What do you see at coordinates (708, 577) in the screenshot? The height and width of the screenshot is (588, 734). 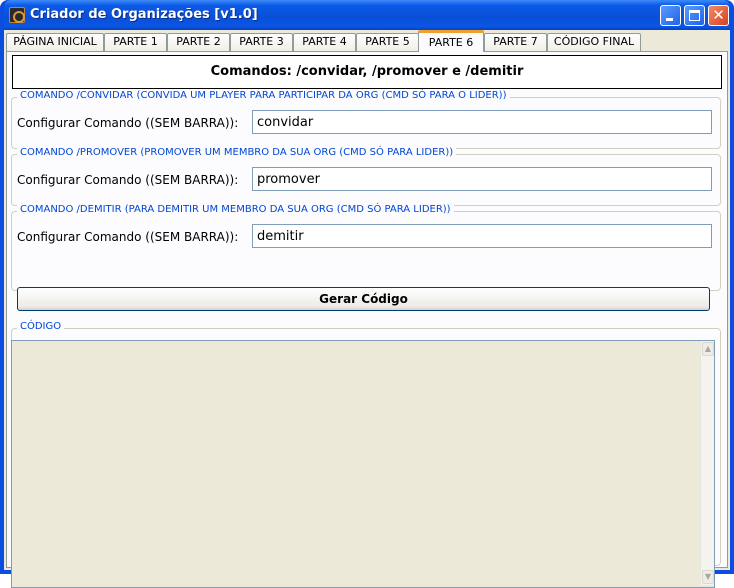 I see `scroll-down-arrow-icon: ▼` at bounding box center [708, 577].